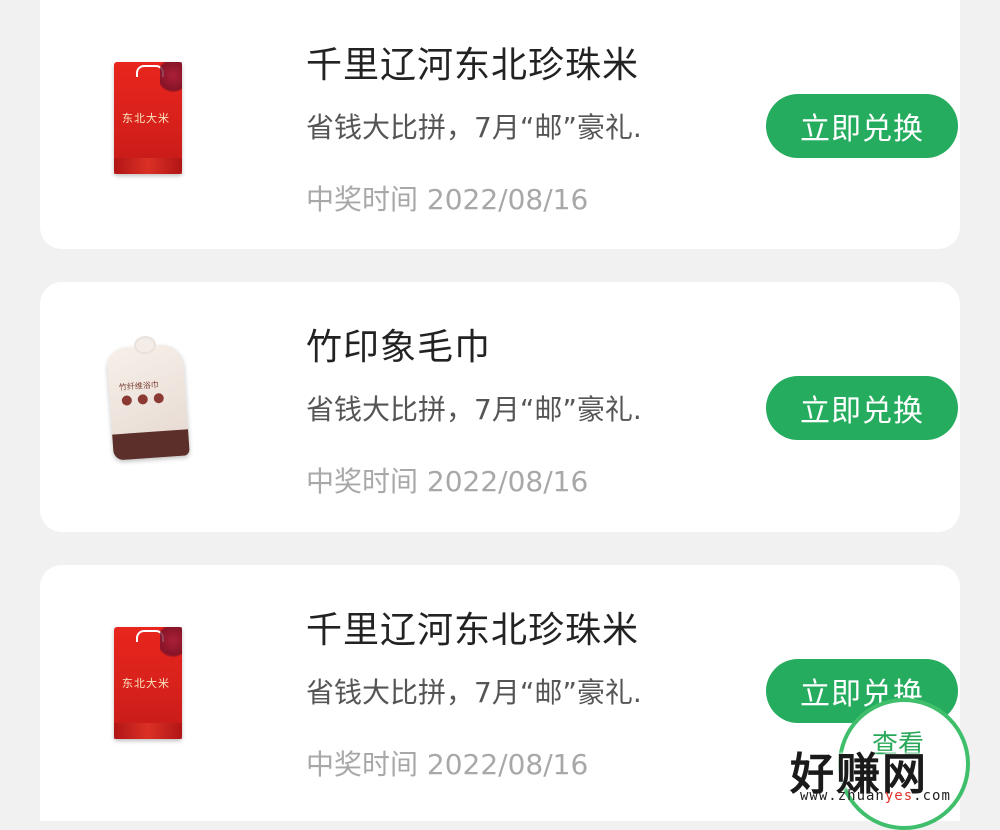  I want to click on towel-bag-icon: 竹纤维浴巾, so click(148, 398).